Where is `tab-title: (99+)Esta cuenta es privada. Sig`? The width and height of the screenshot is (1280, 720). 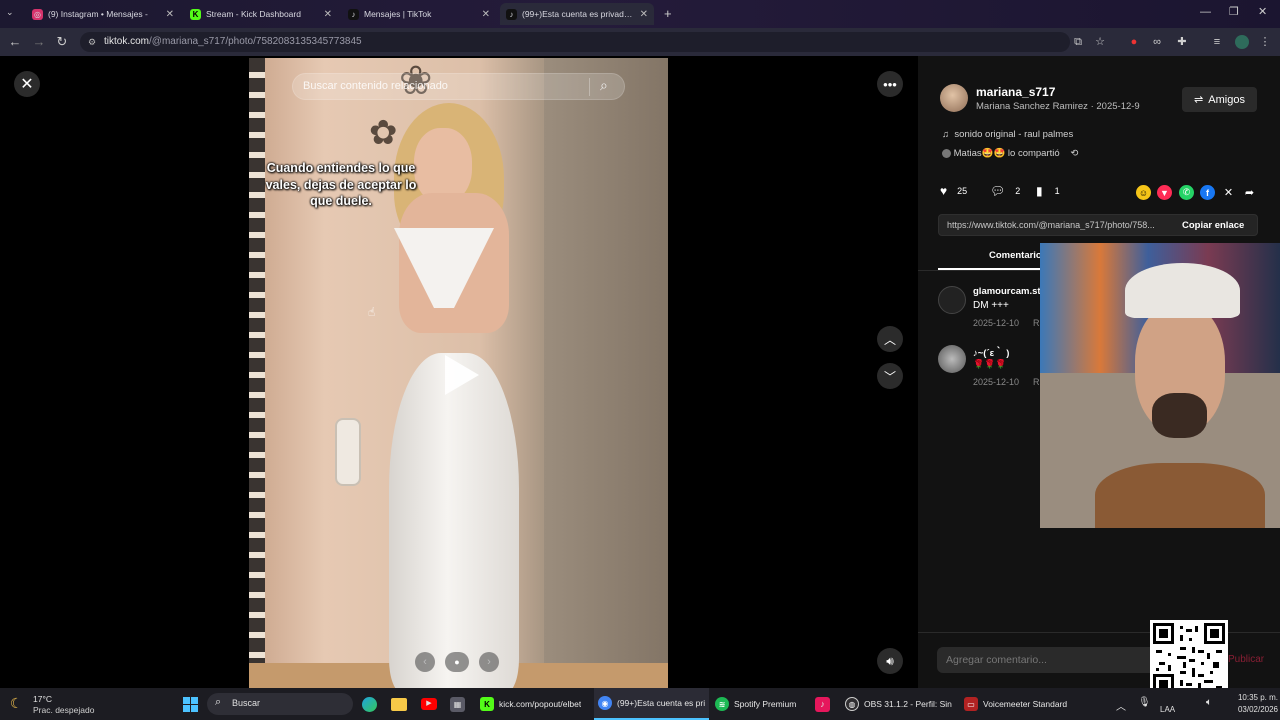 tab-title: (99+)Esta cuenta es privada. Sig is located at coordinates (578, 14).